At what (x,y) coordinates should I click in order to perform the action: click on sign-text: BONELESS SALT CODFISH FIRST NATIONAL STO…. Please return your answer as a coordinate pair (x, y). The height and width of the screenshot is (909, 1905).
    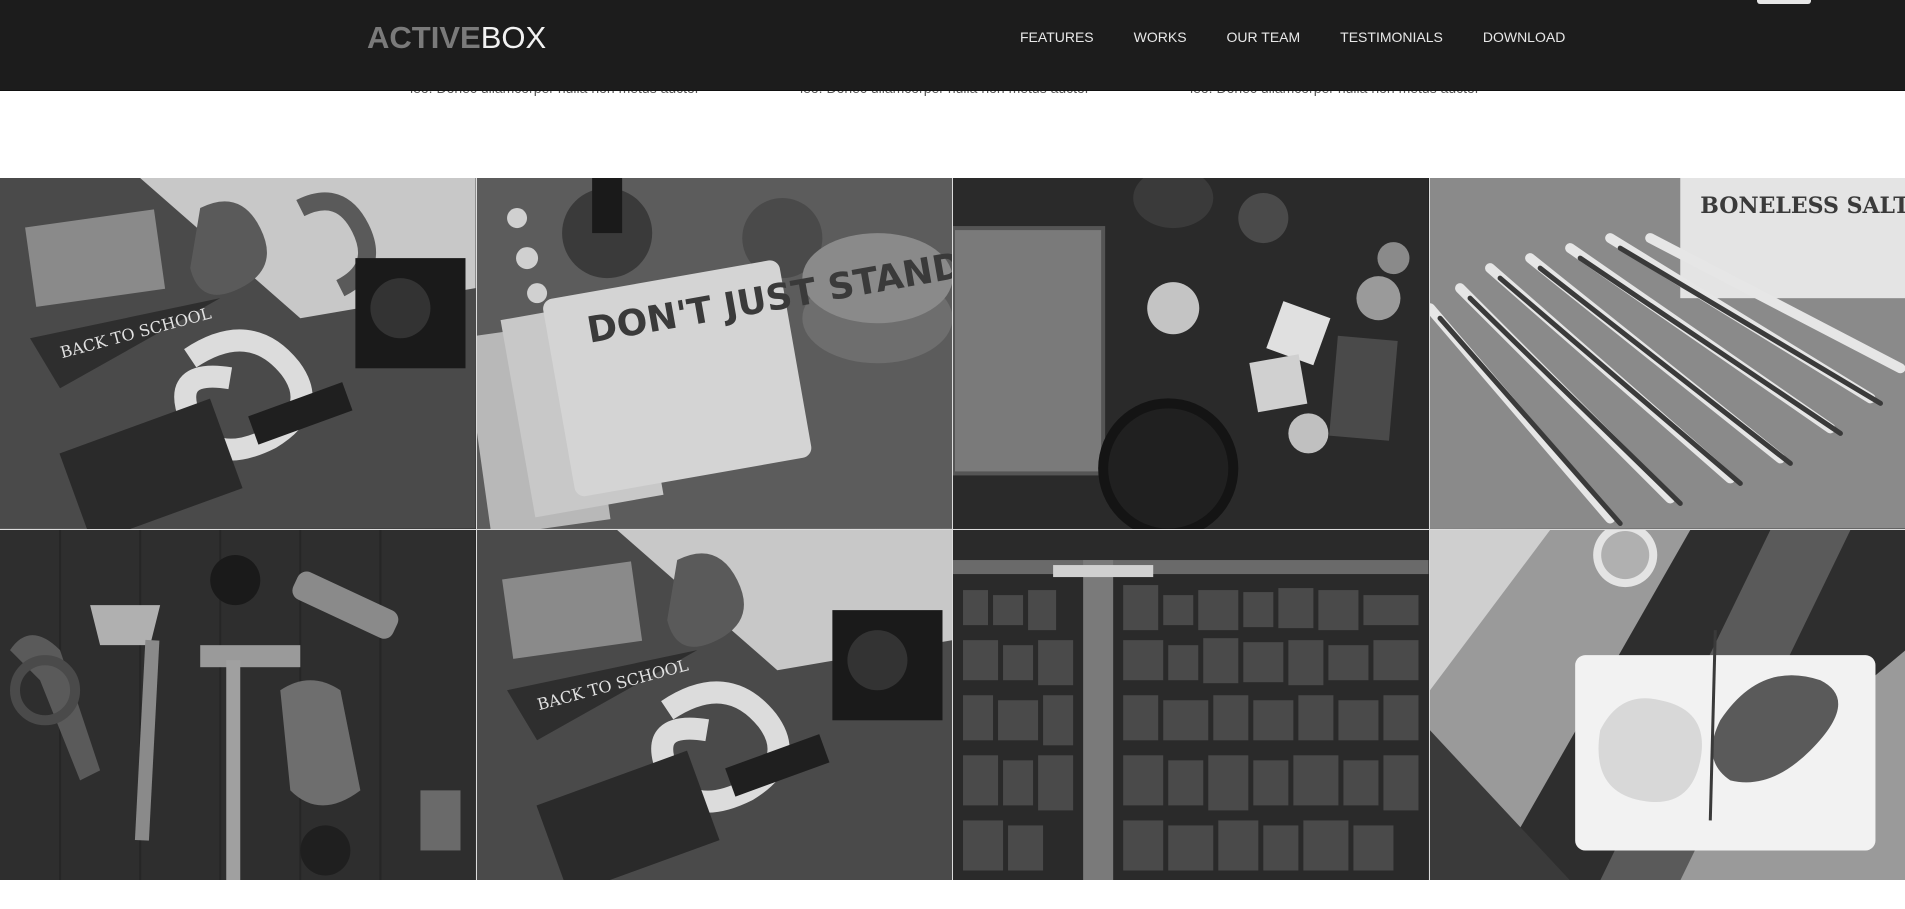
    Looking at the image, I should click on (1802, 206).